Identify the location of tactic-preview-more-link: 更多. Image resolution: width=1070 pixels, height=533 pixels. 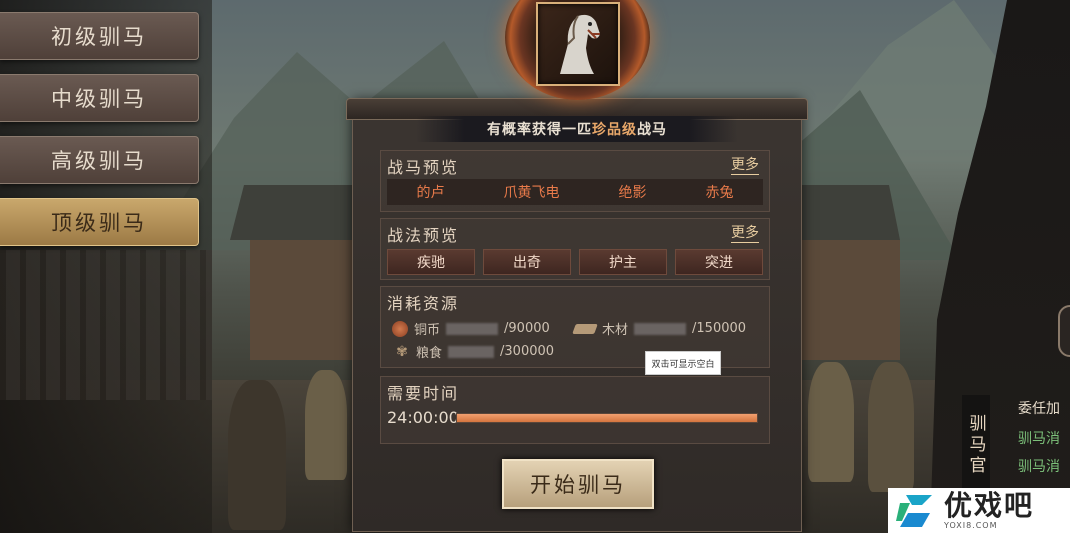
(745, 232).